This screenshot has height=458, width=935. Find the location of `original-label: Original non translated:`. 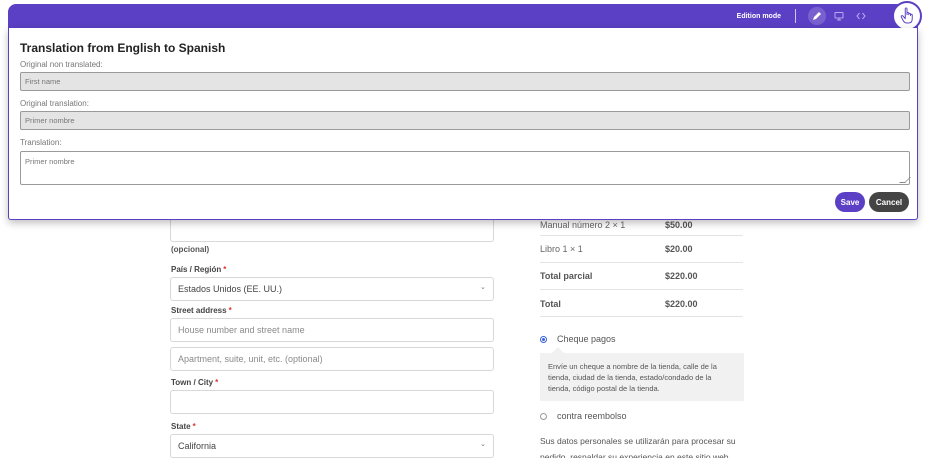

original-label: Original non translated: is located at coordinates (61, 64).